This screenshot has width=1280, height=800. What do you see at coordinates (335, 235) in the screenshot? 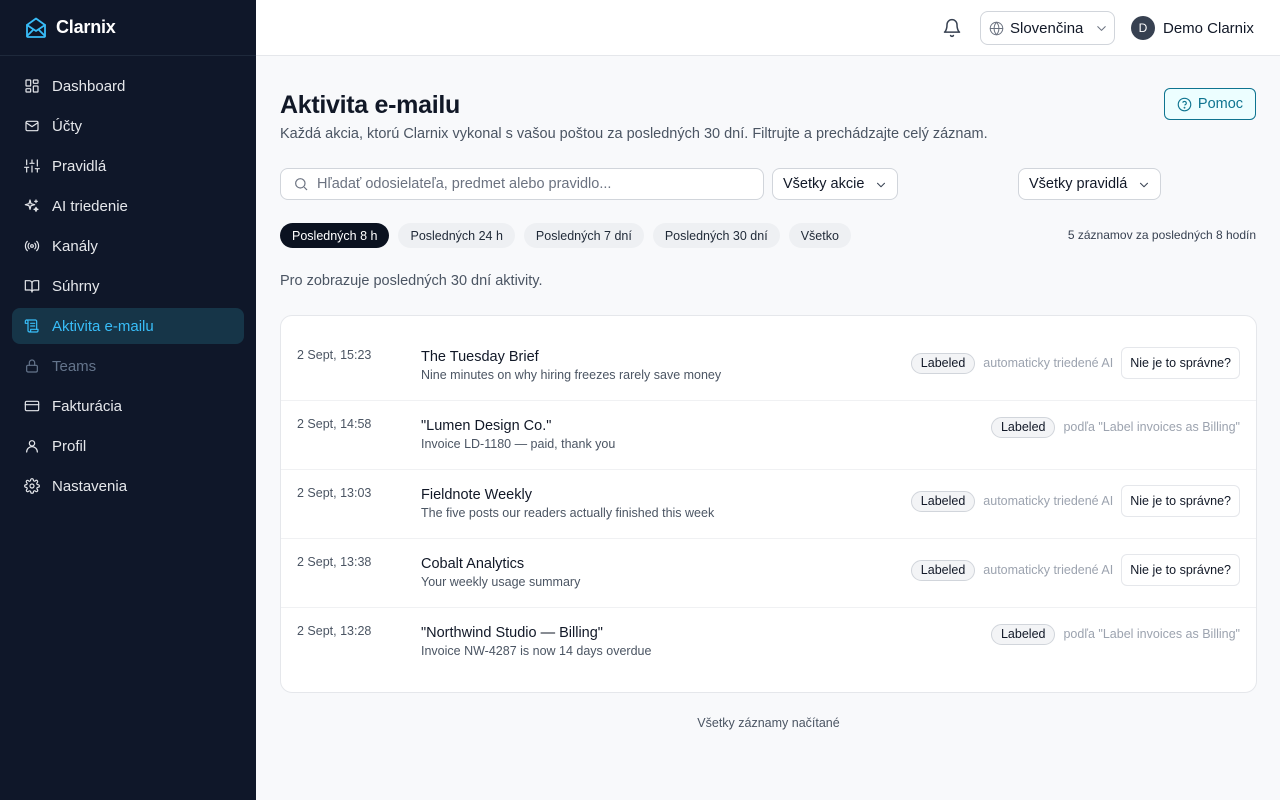
I see `chip-last-8h: Posledných 8 h` at bounding box center [335, 235].